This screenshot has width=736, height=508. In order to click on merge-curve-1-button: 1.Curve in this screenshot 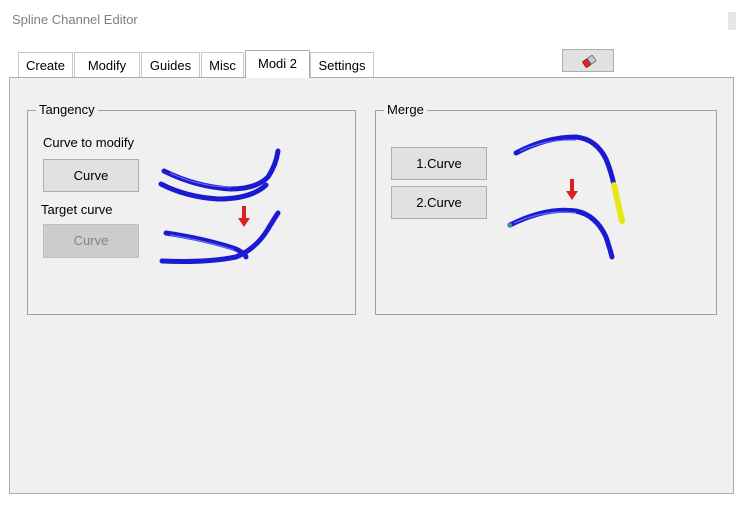, I will do `click(439, 163)`.